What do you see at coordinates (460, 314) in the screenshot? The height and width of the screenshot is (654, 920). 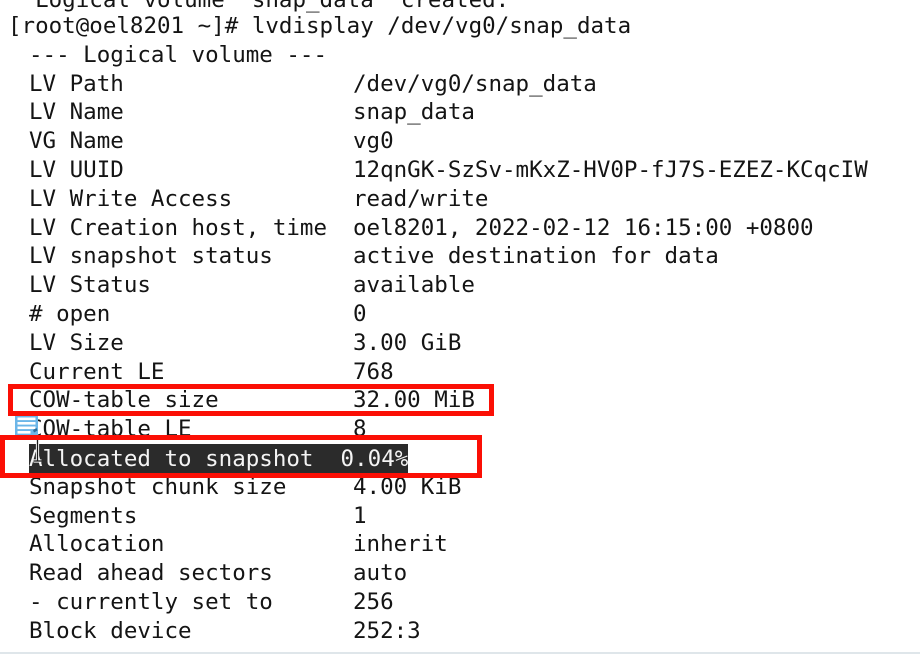 I see `property-row-open-count: # open 0` at bounding box center [460, 314].